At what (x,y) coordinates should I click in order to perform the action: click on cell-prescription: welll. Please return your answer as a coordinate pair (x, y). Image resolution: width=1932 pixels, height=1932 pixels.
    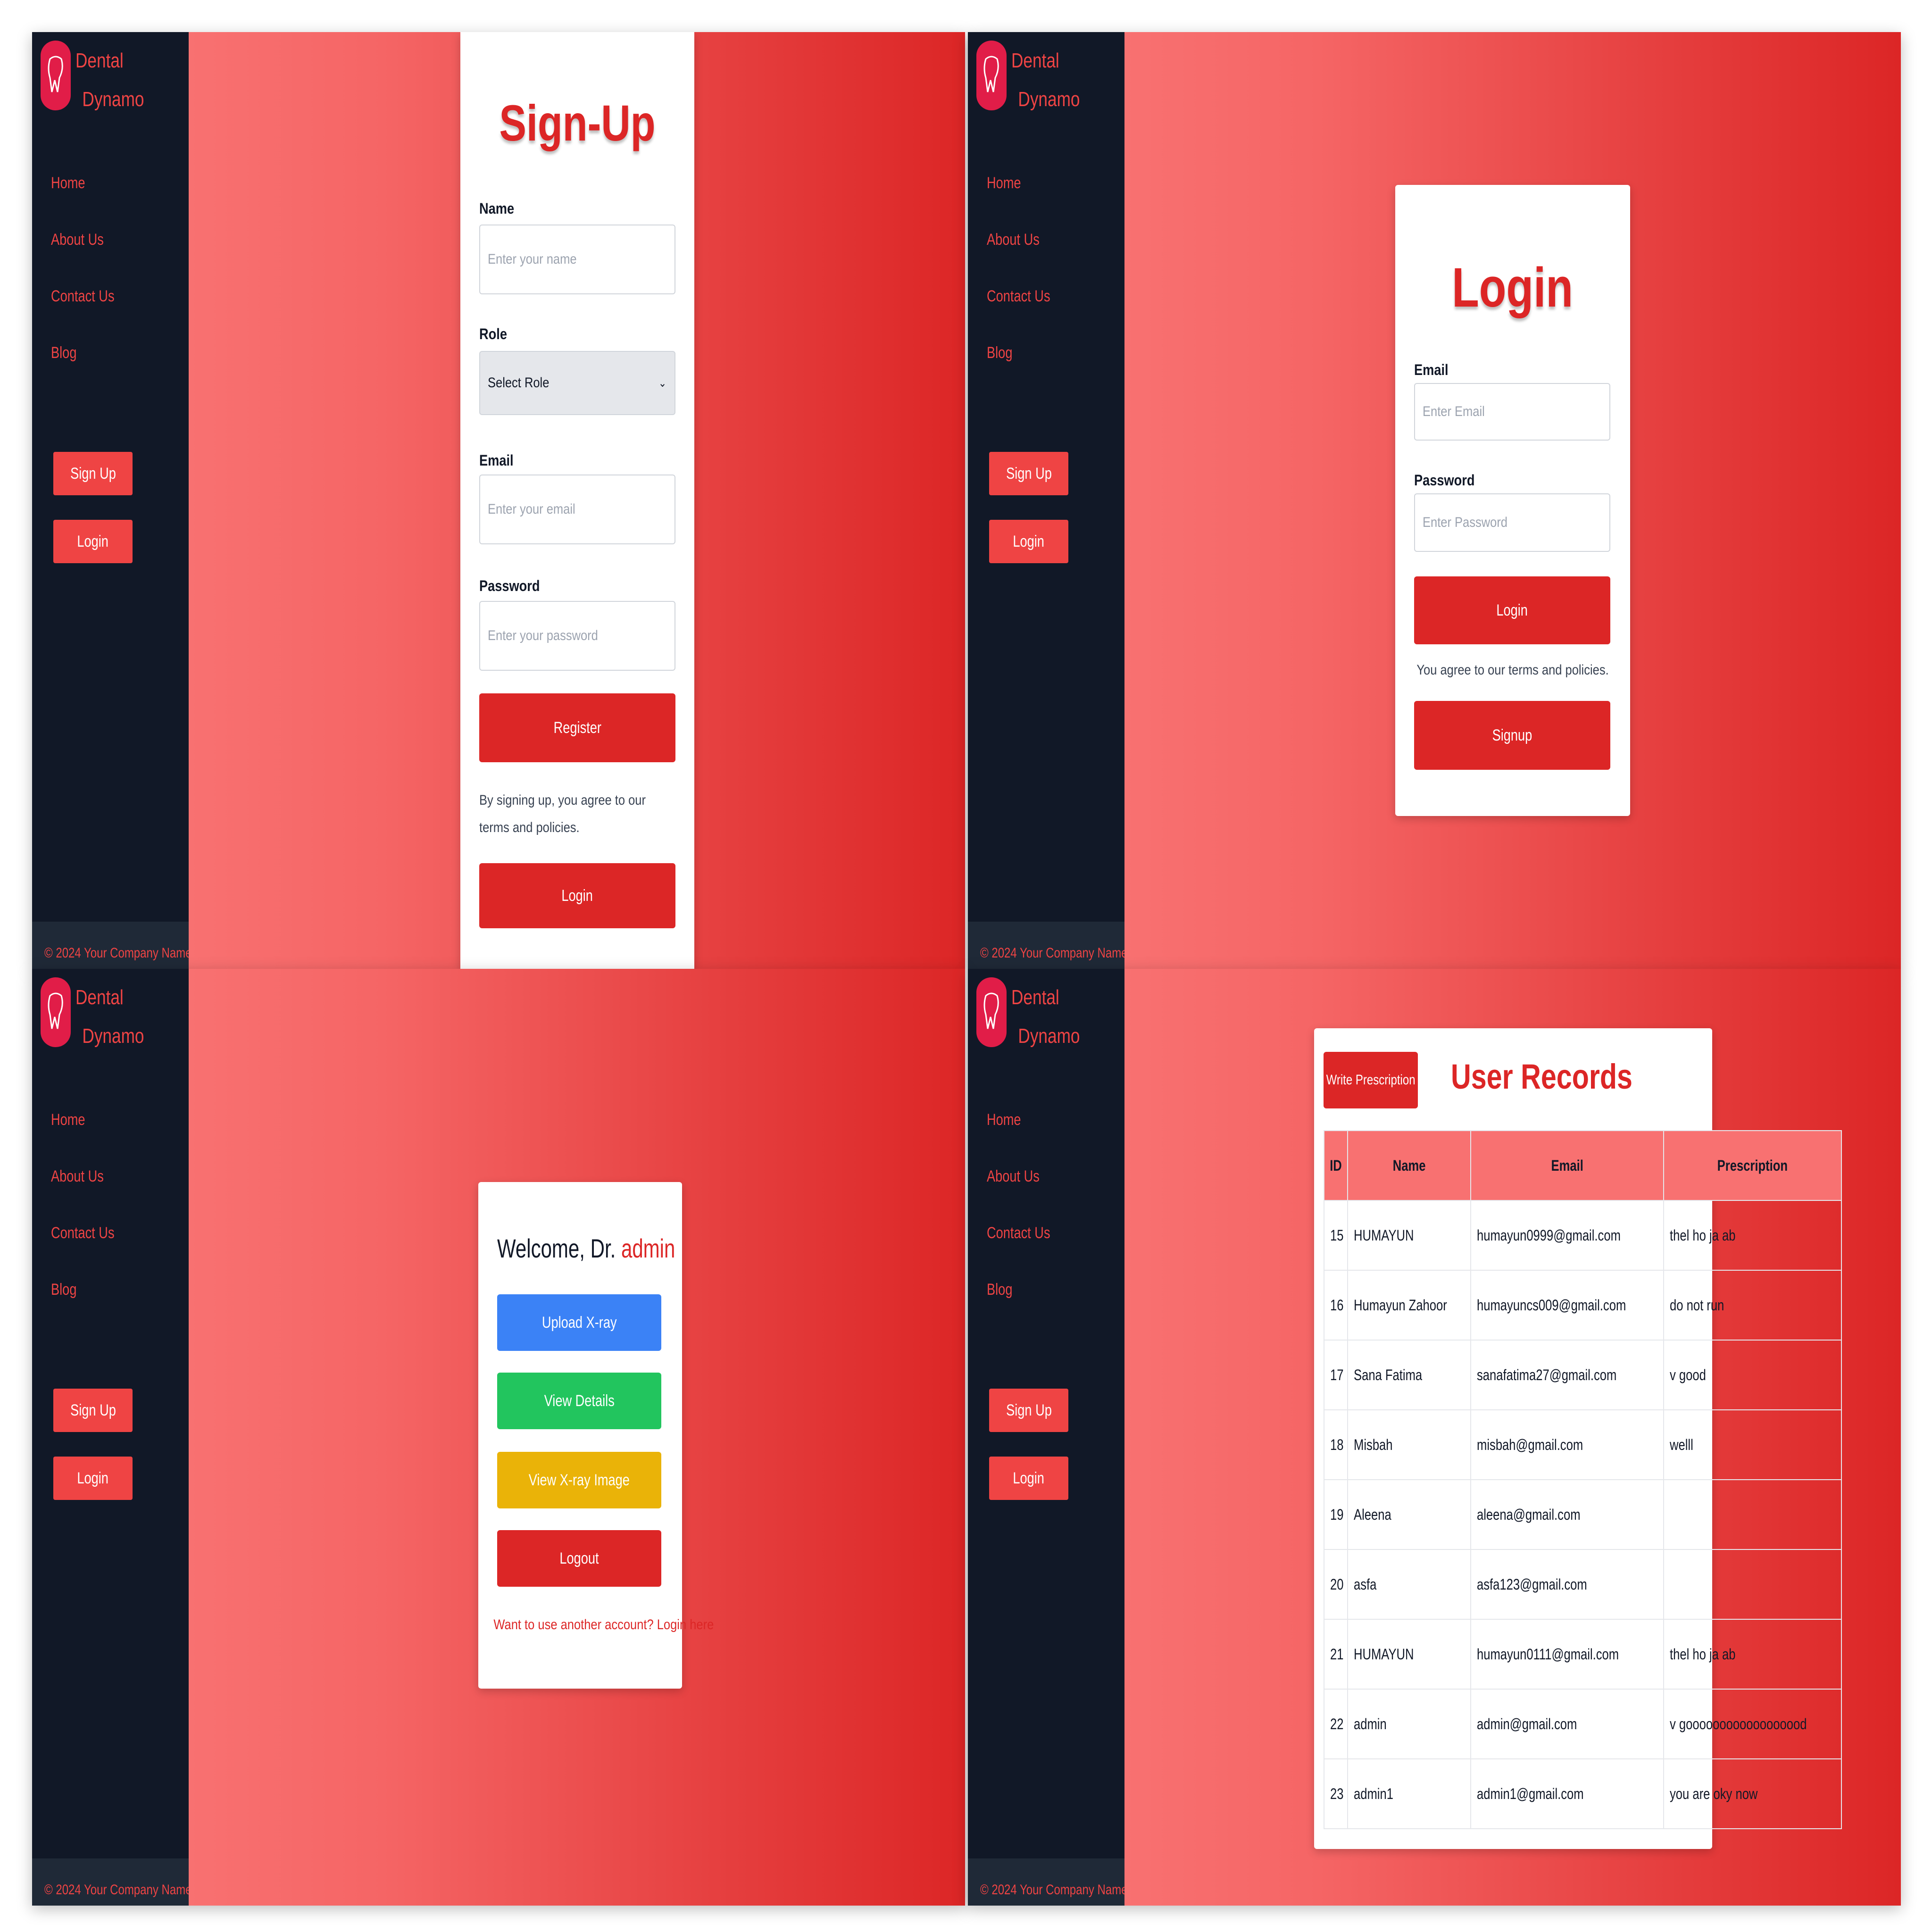
    Looking at the image, I should click on (1753, 1444).